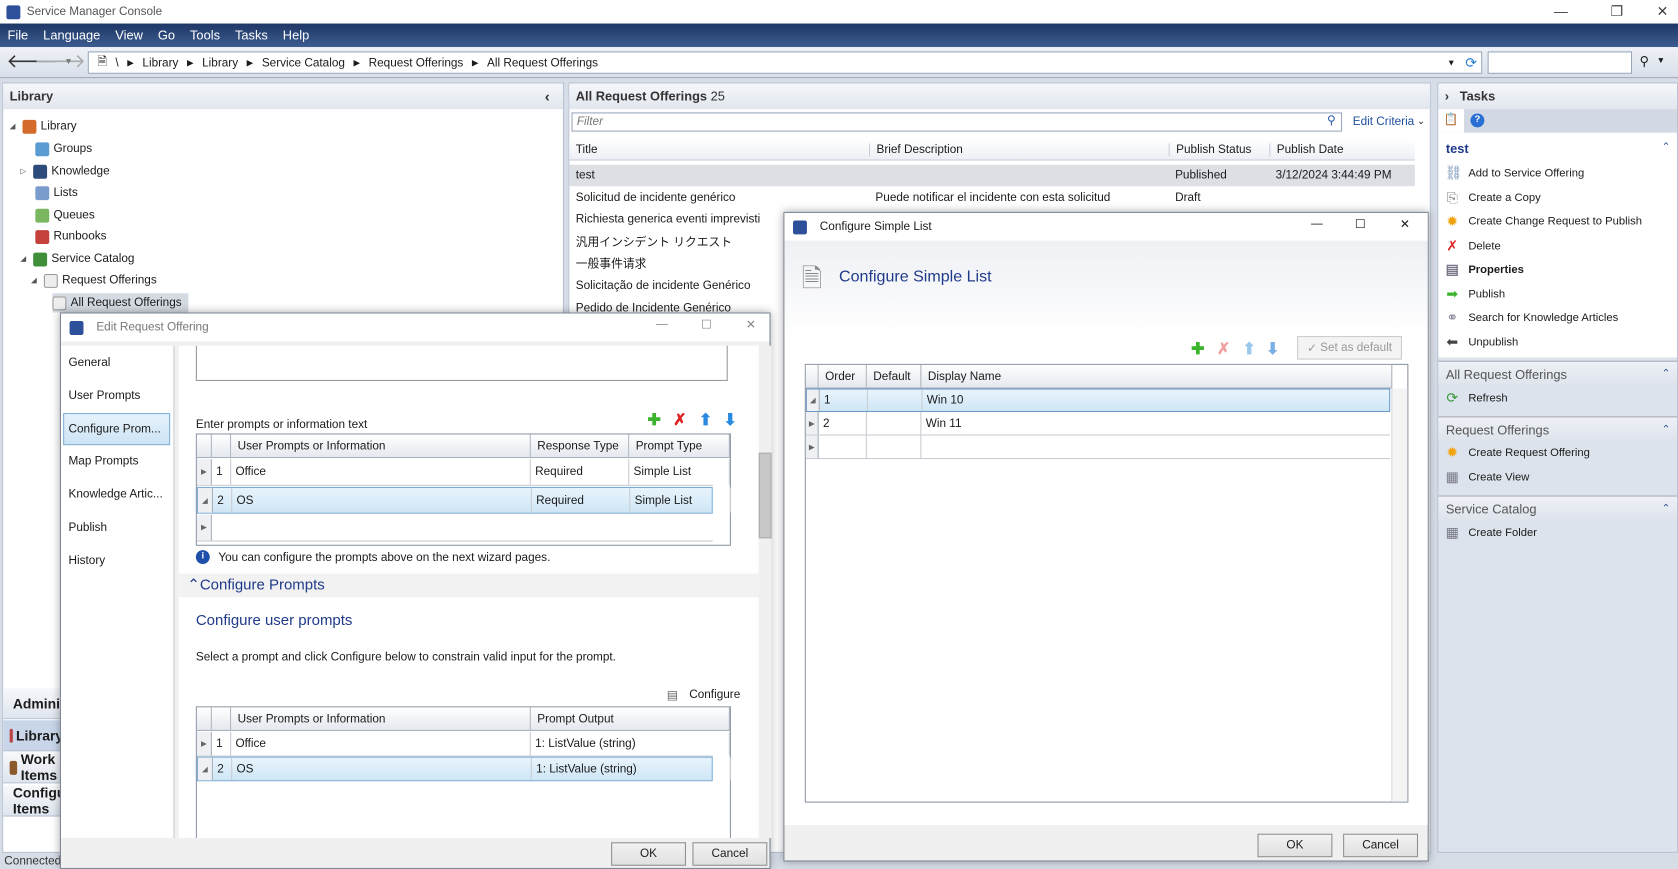  Describe the element at coordinates (71, 236) in the screenshot. I see `tree-item-runbooks: Runbooks` at that location.